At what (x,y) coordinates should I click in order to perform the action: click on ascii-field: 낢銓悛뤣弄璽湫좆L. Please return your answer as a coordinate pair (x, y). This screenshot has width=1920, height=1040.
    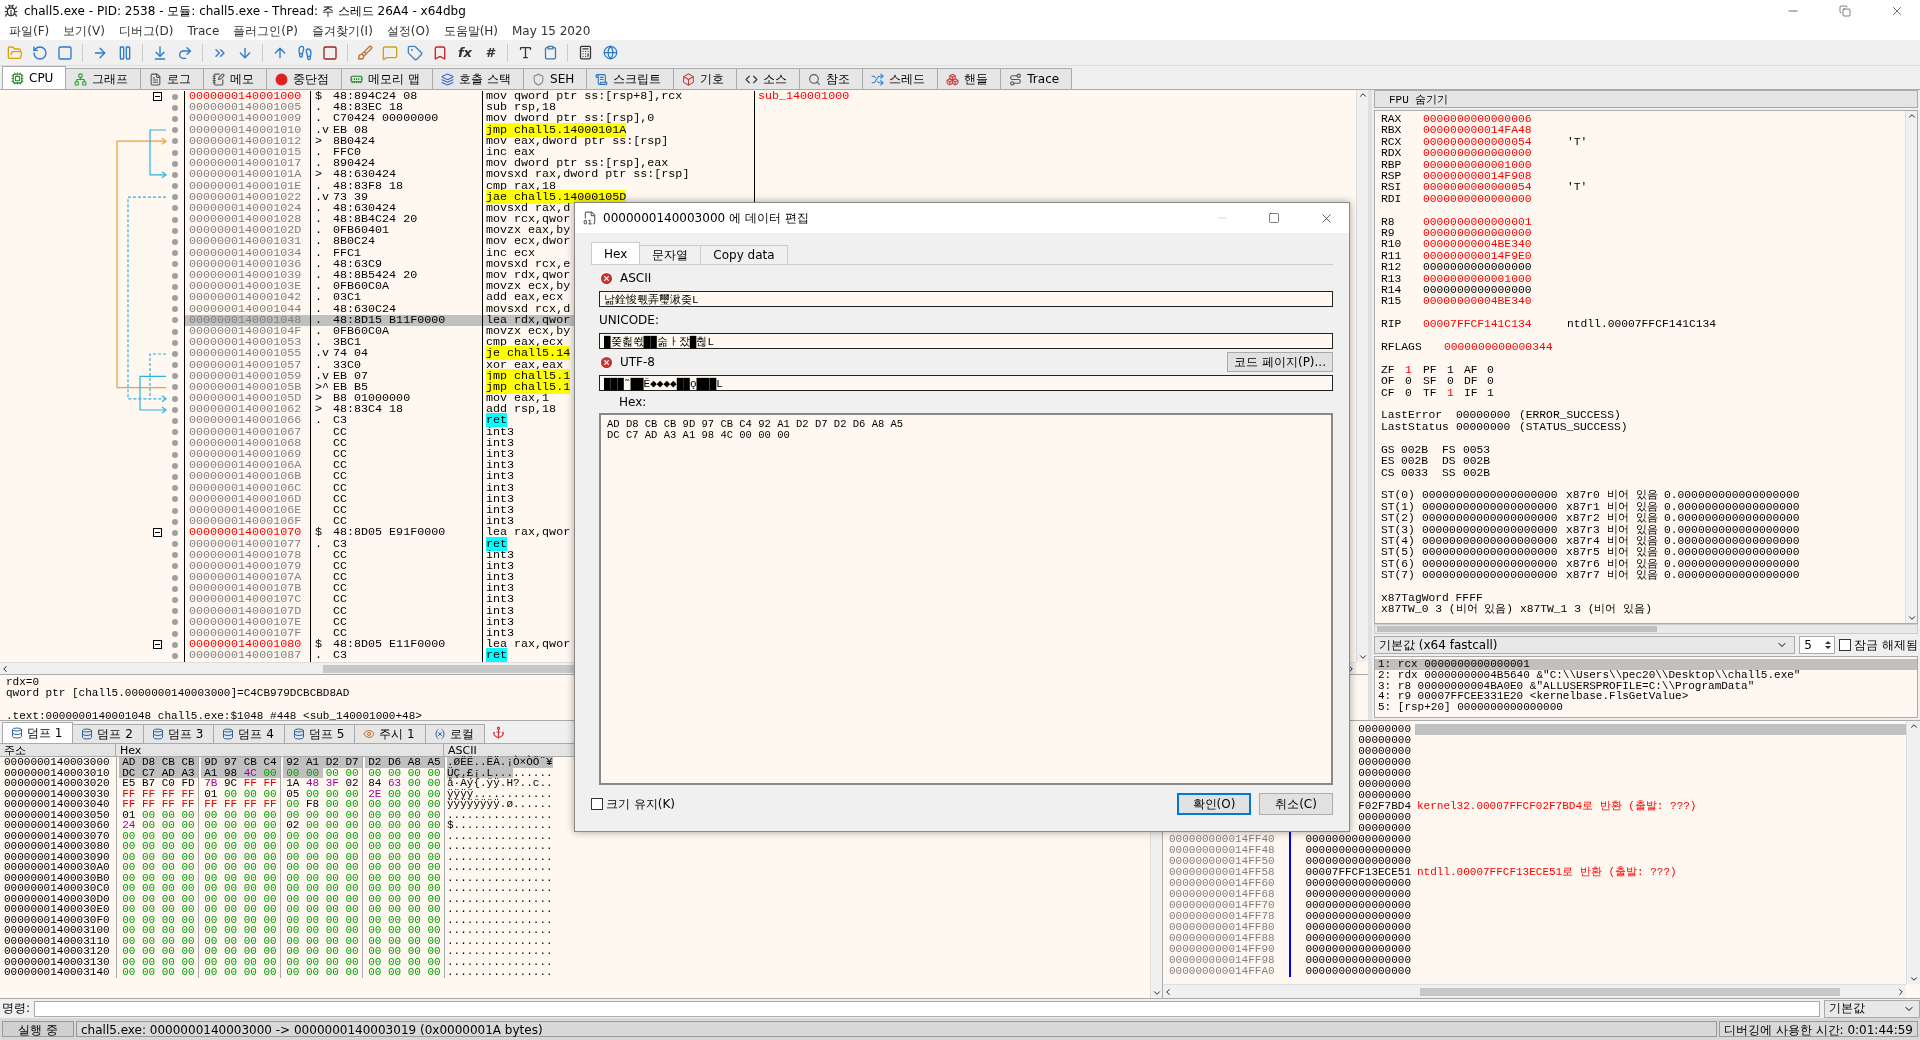
    Looking at the image, I should click on (966, 299).